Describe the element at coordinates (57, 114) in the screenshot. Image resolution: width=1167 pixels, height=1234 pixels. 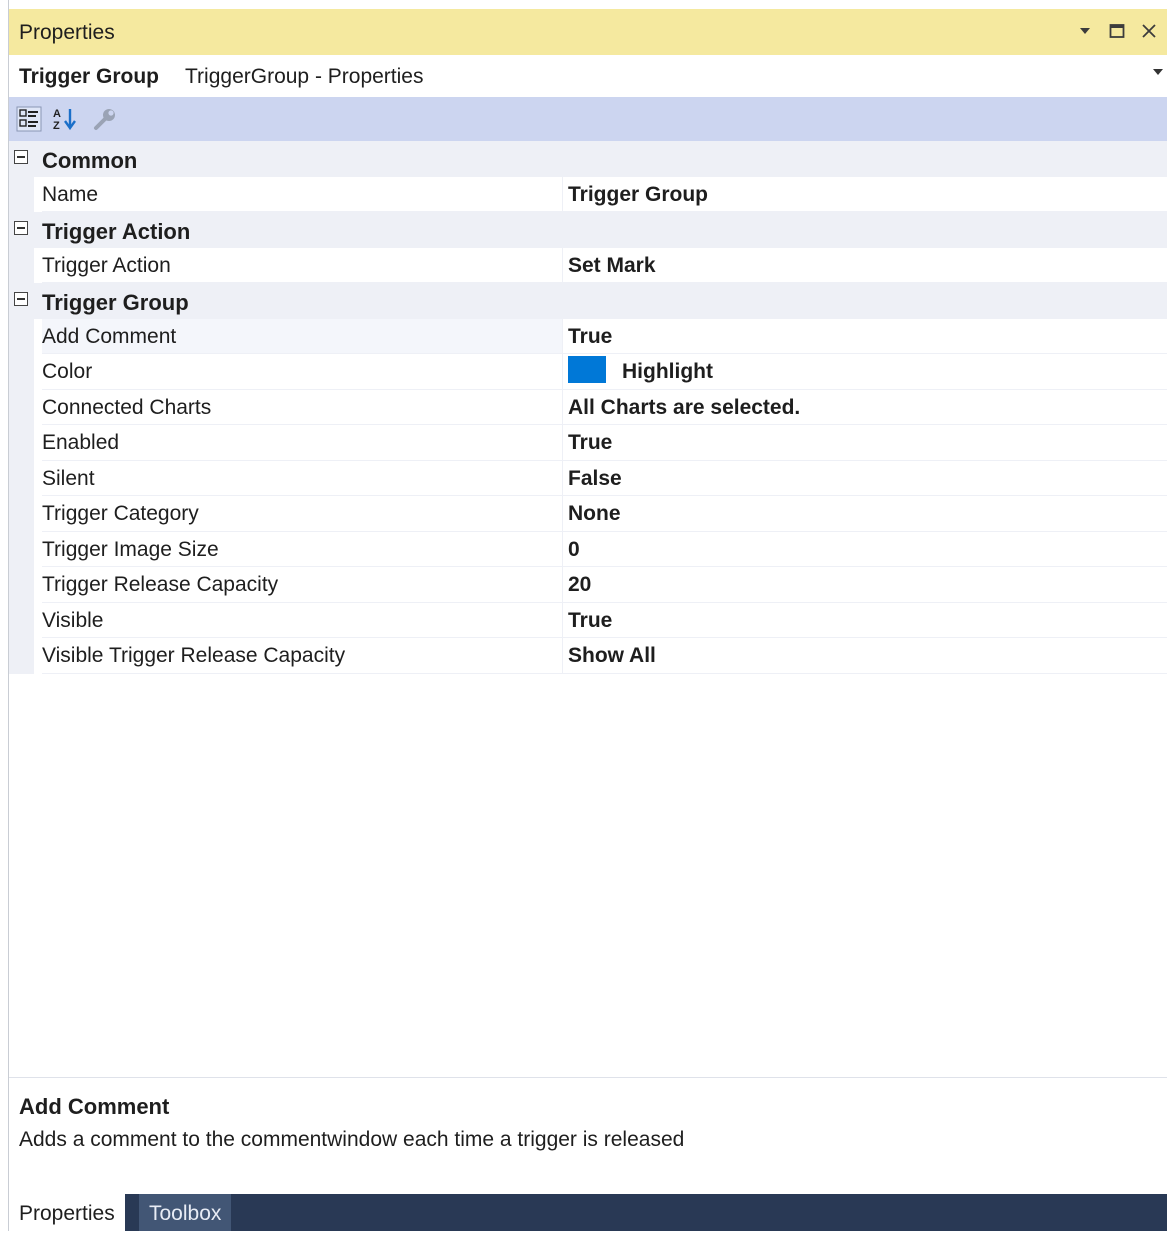
I see `svg-text: A` at that location.